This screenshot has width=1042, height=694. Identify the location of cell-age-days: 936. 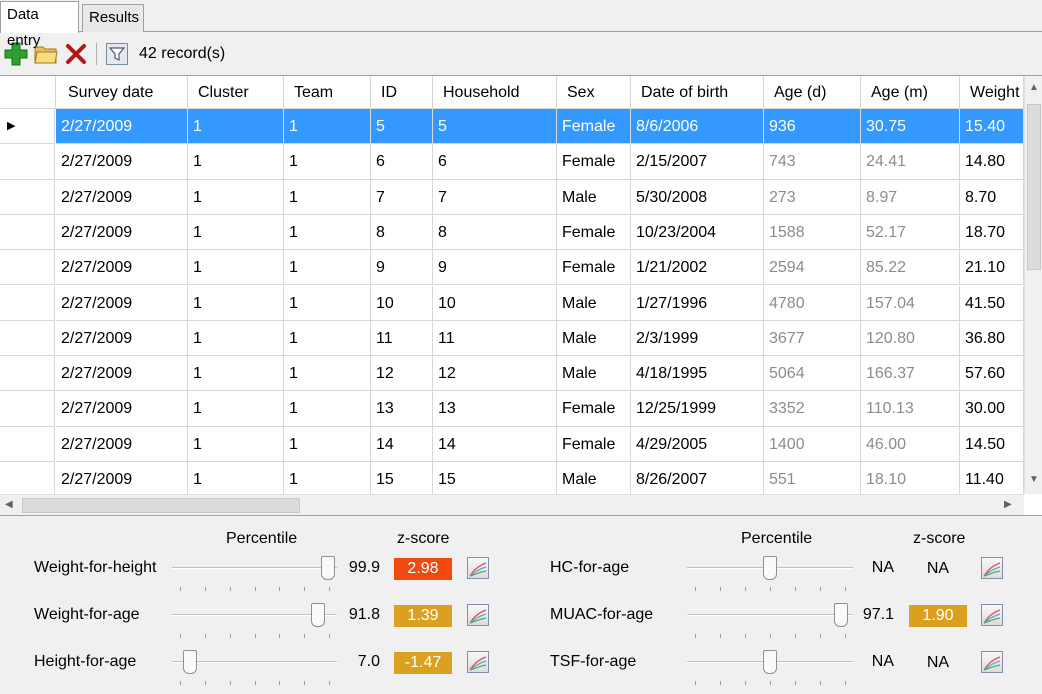
(812, 127).